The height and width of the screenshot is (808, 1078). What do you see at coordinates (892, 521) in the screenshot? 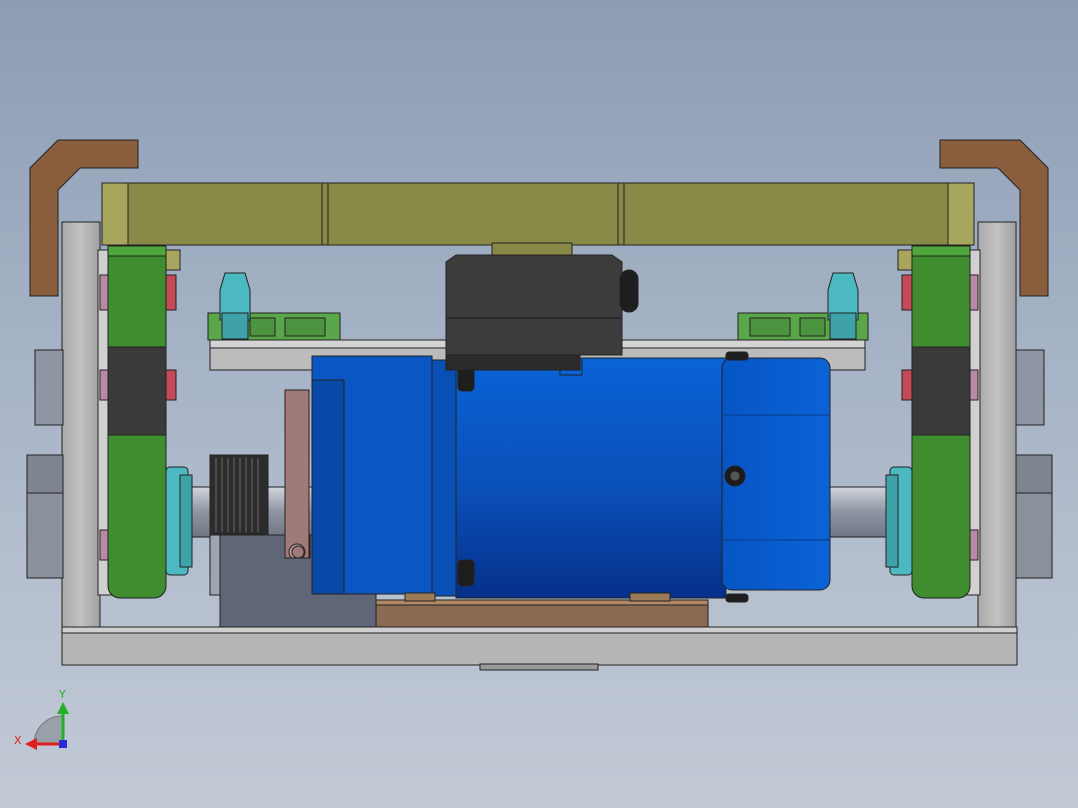
I see `right-bearing-inner` at bounding box center [892, 521].